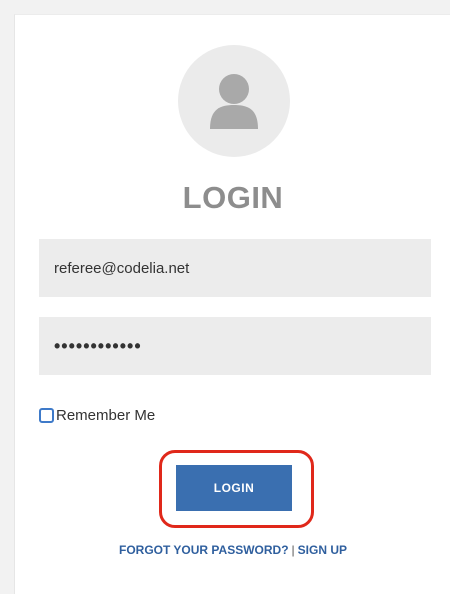  What do you see at coordinates (322, 550) in the screenshot?
I see `sign-up-link: SIGN UP` at bounding box center [322, 550].